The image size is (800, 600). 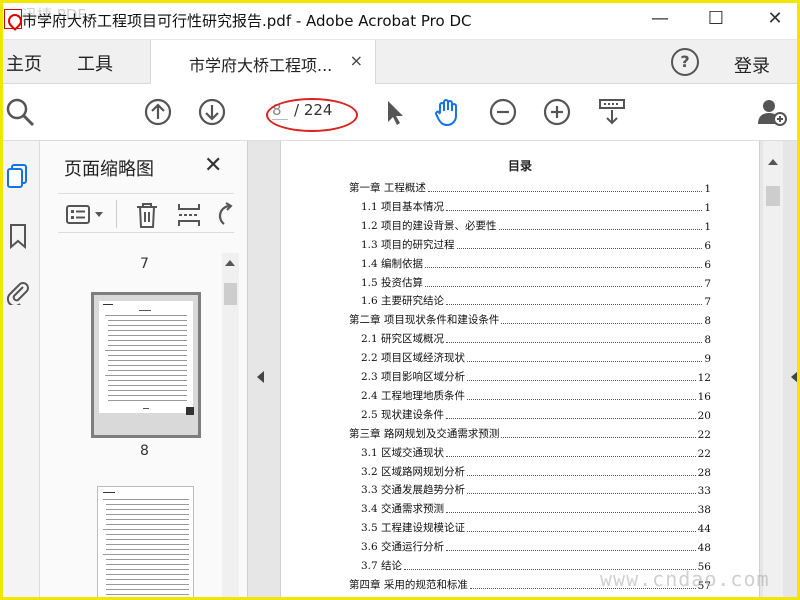 I want to click on toc-entry: 3.3 交通发展趋势分析 33, so click(x=536, y=490).